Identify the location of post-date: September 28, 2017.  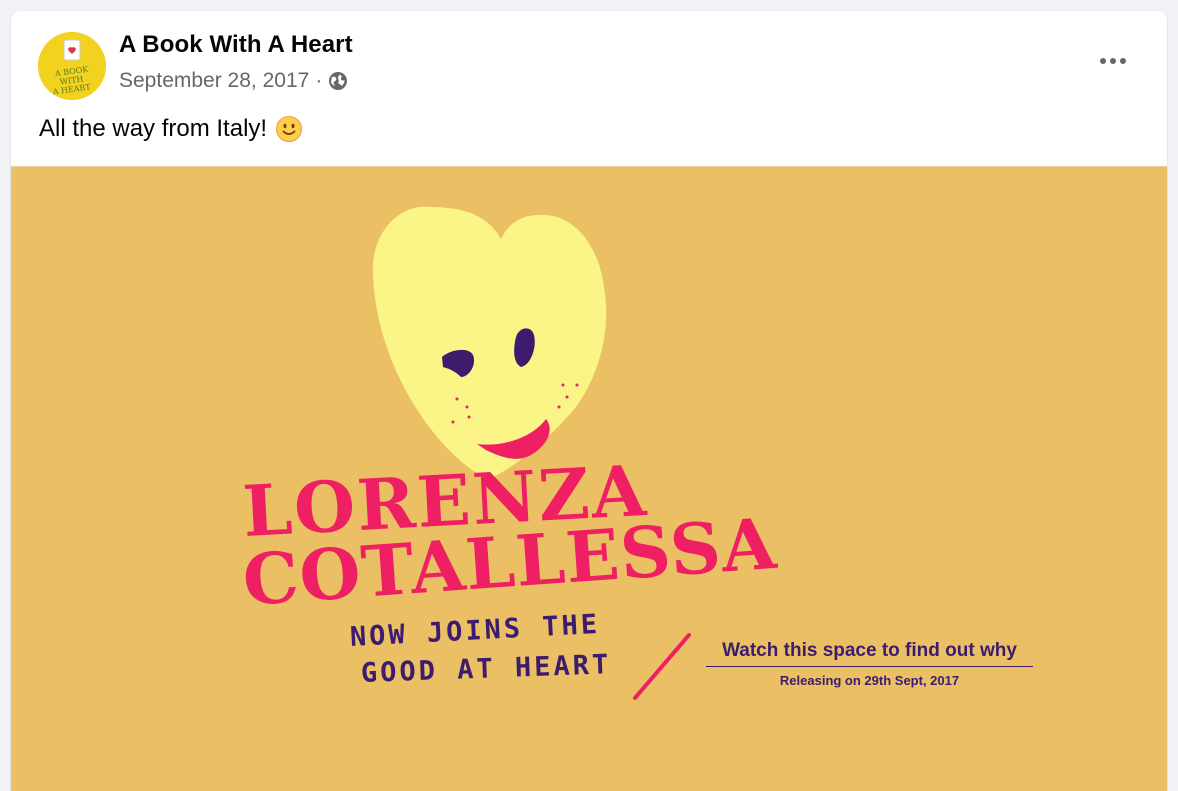
(214, 81).